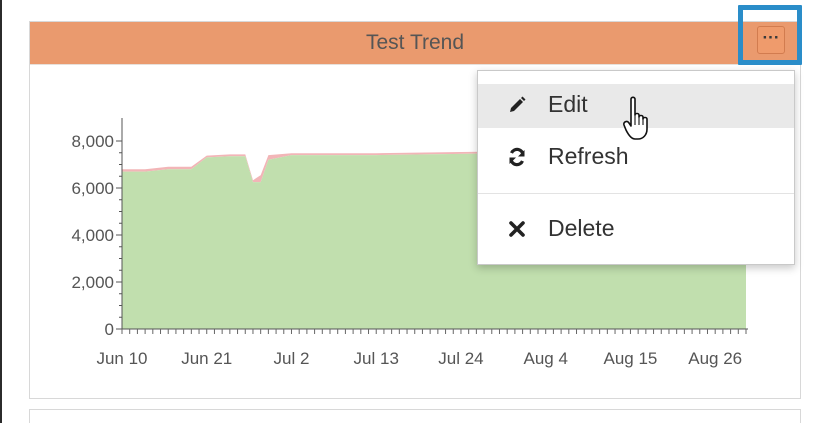 This screenshot has width=817, height=423. What do you see at coordinates (636, 193) in the screenshot?
I see `menu-divider` at bounding box center [636, 193].